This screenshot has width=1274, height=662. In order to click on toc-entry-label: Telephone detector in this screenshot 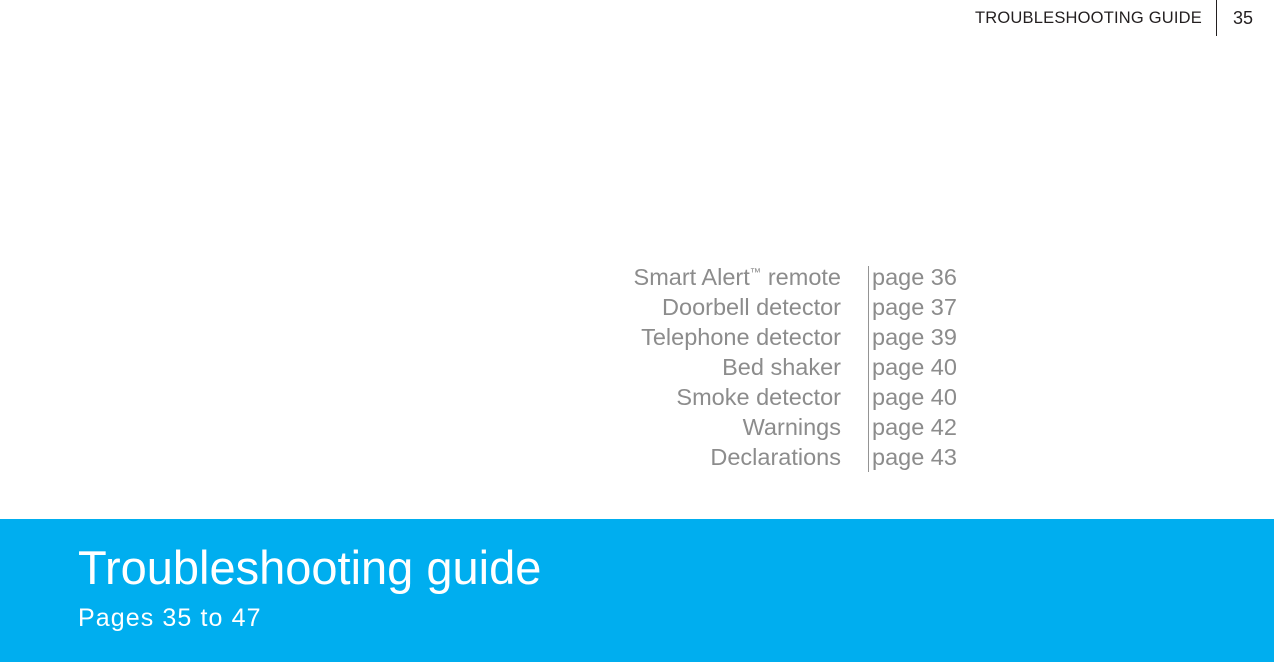, I will do `click(670, 337)`.